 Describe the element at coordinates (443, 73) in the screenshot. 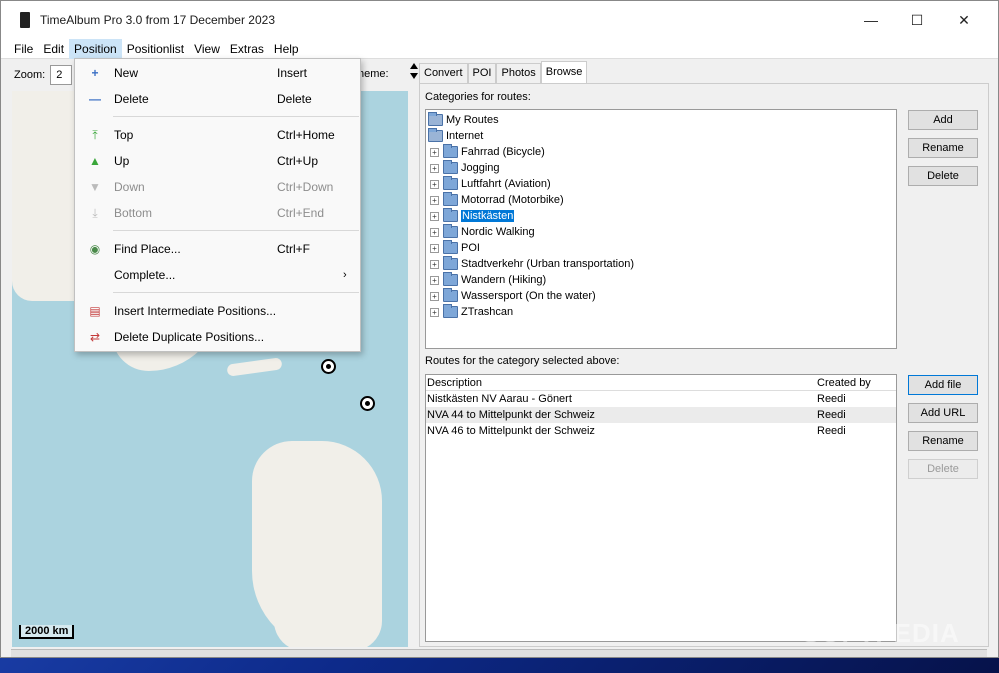

I see `tab-convert: Convert` at that location.